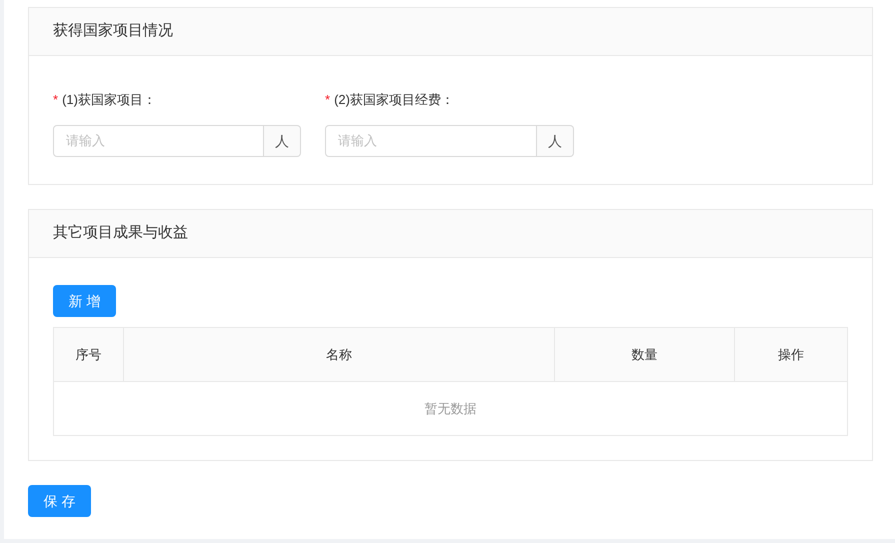 The height and width of the screenshot is (543, 895). I want to click on save-button: 保存, so click(59, 501).